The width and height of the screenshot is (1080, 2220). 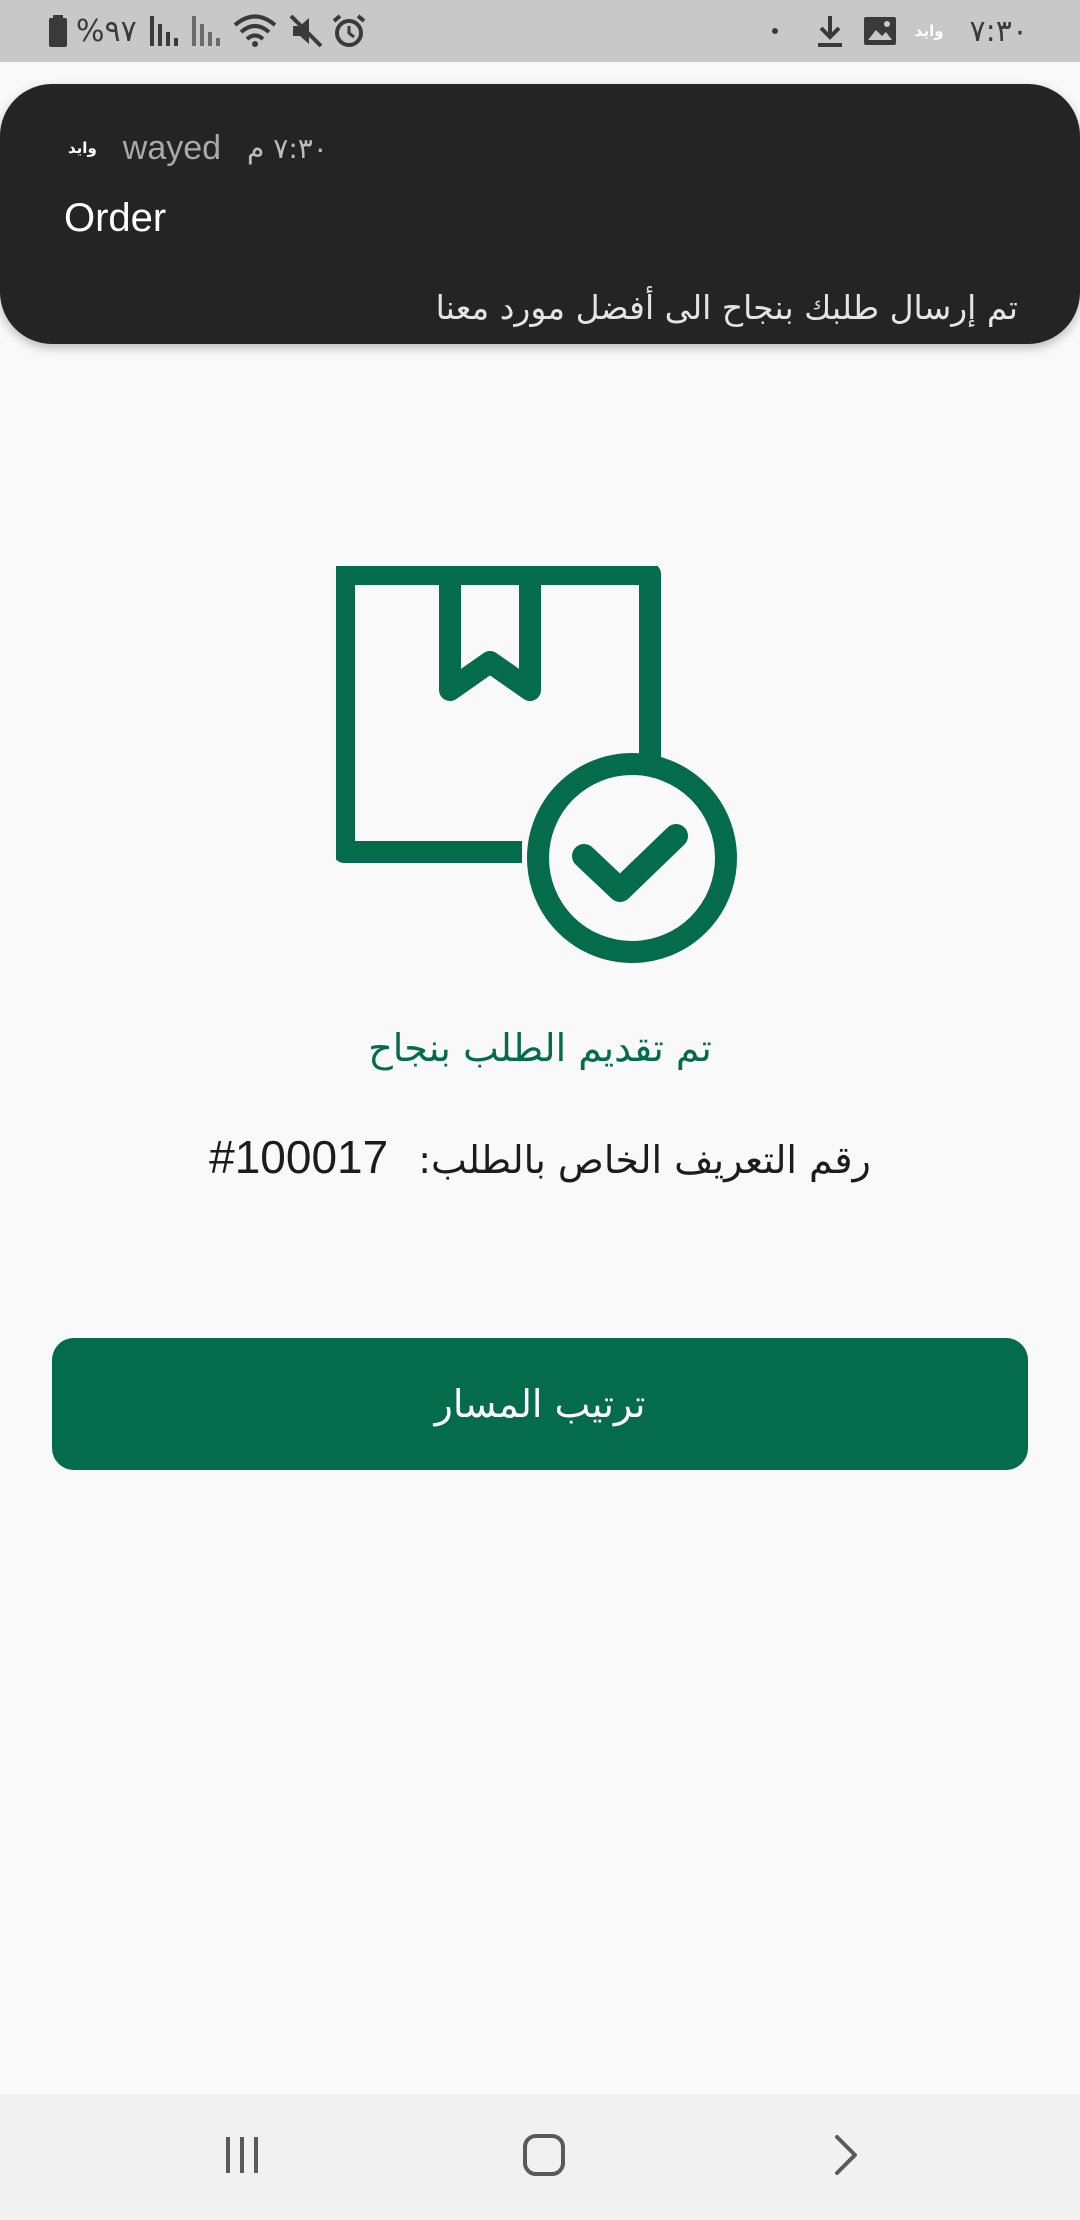 I want to click on notification-time: ٧:٣٠ م, so click(x=287, y=148).